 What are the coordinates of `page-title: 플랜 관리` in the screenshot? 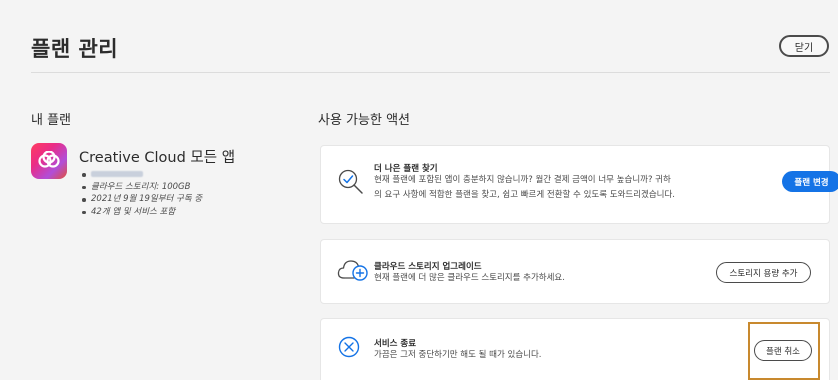 It's located at (75, 49).